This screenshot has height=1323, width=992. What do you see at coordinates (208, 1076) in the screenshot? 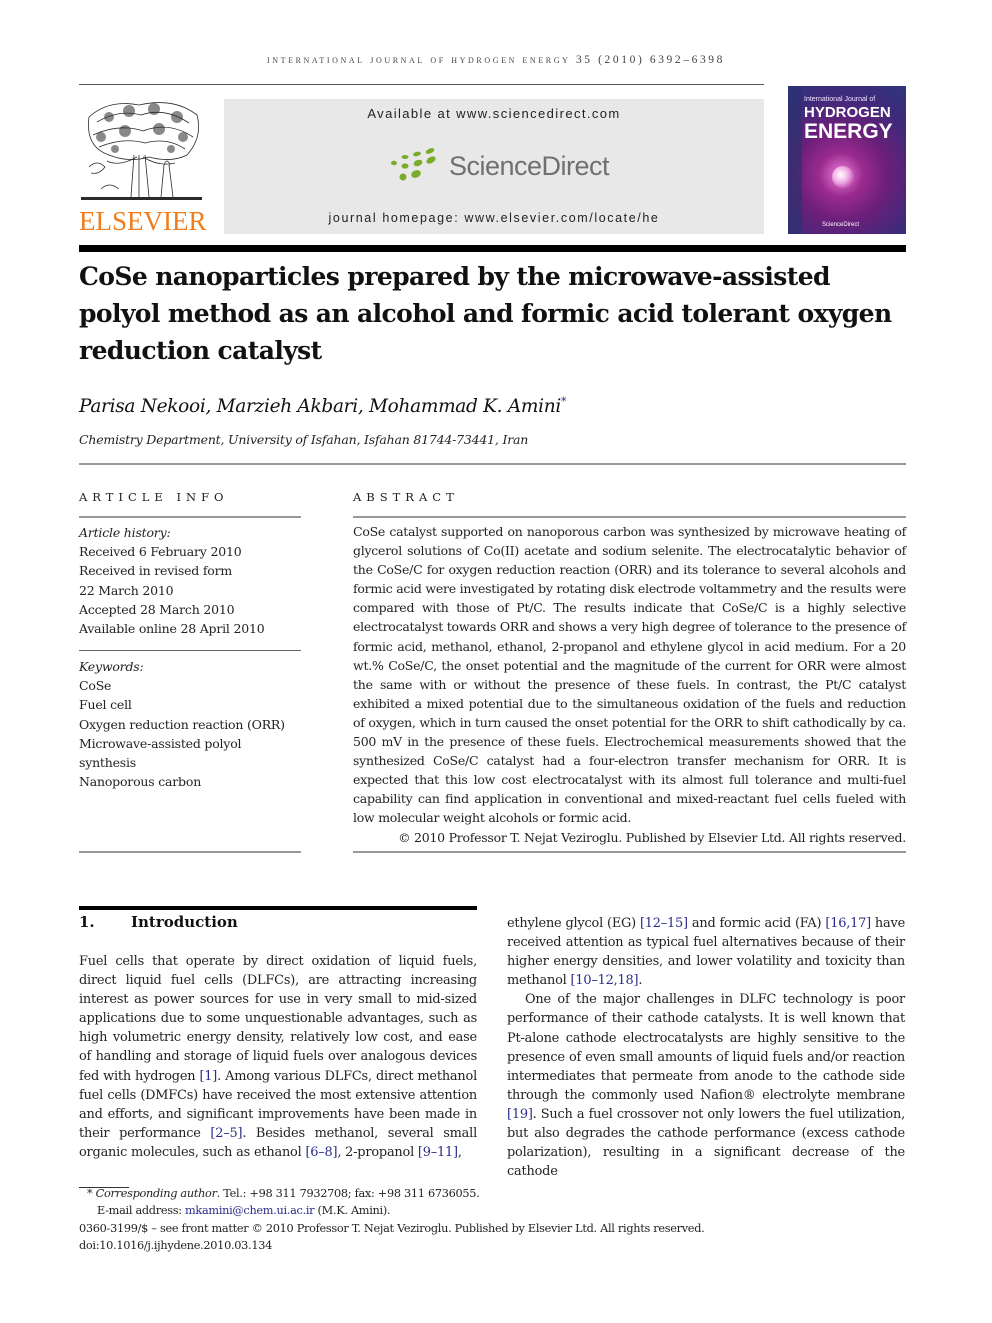
I see `citation-link: [1]` at bounding box center [208, 1076].